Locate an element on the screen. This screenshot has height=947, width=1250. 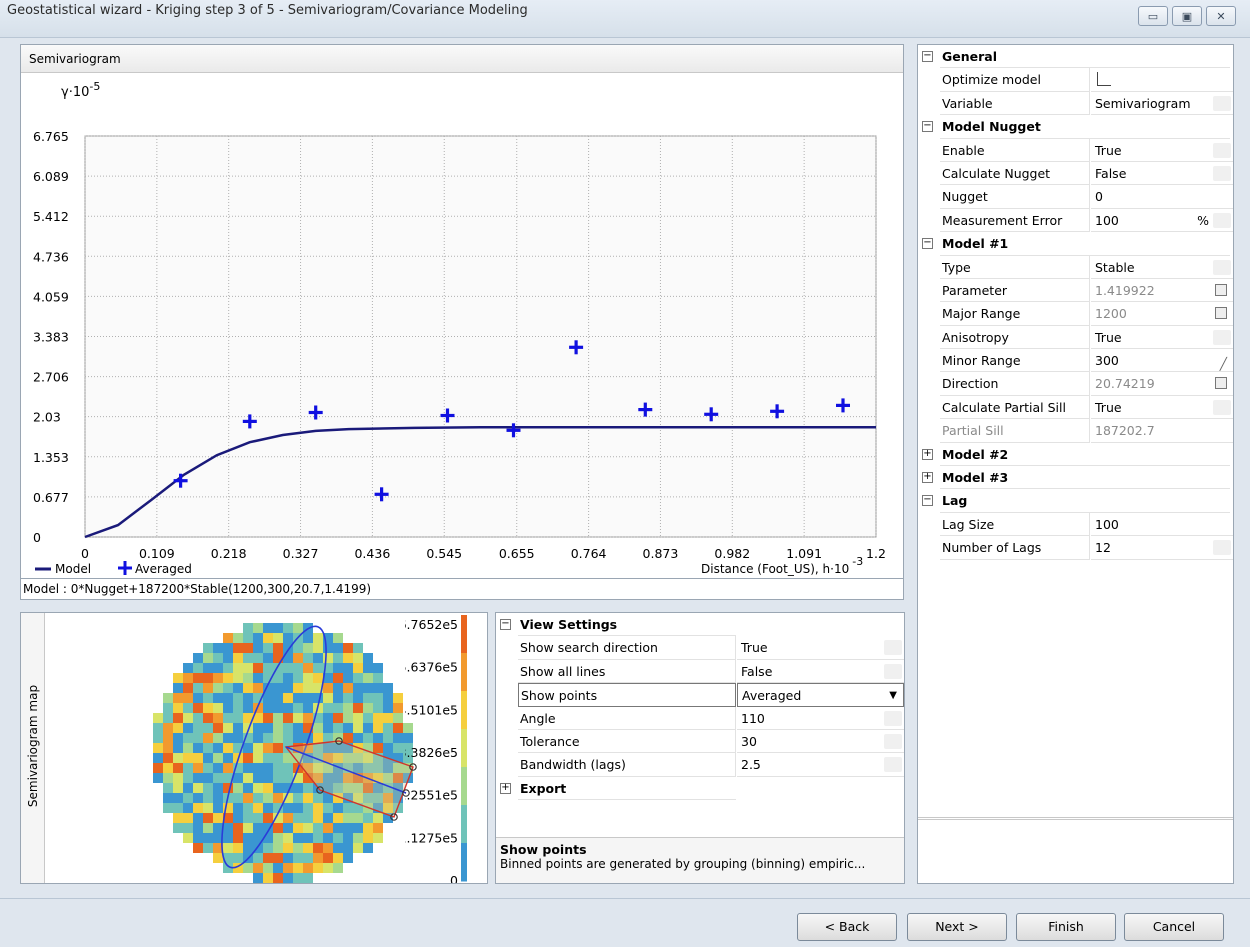
x-tick-label: 0.764 is located at coordinates (589, 553).